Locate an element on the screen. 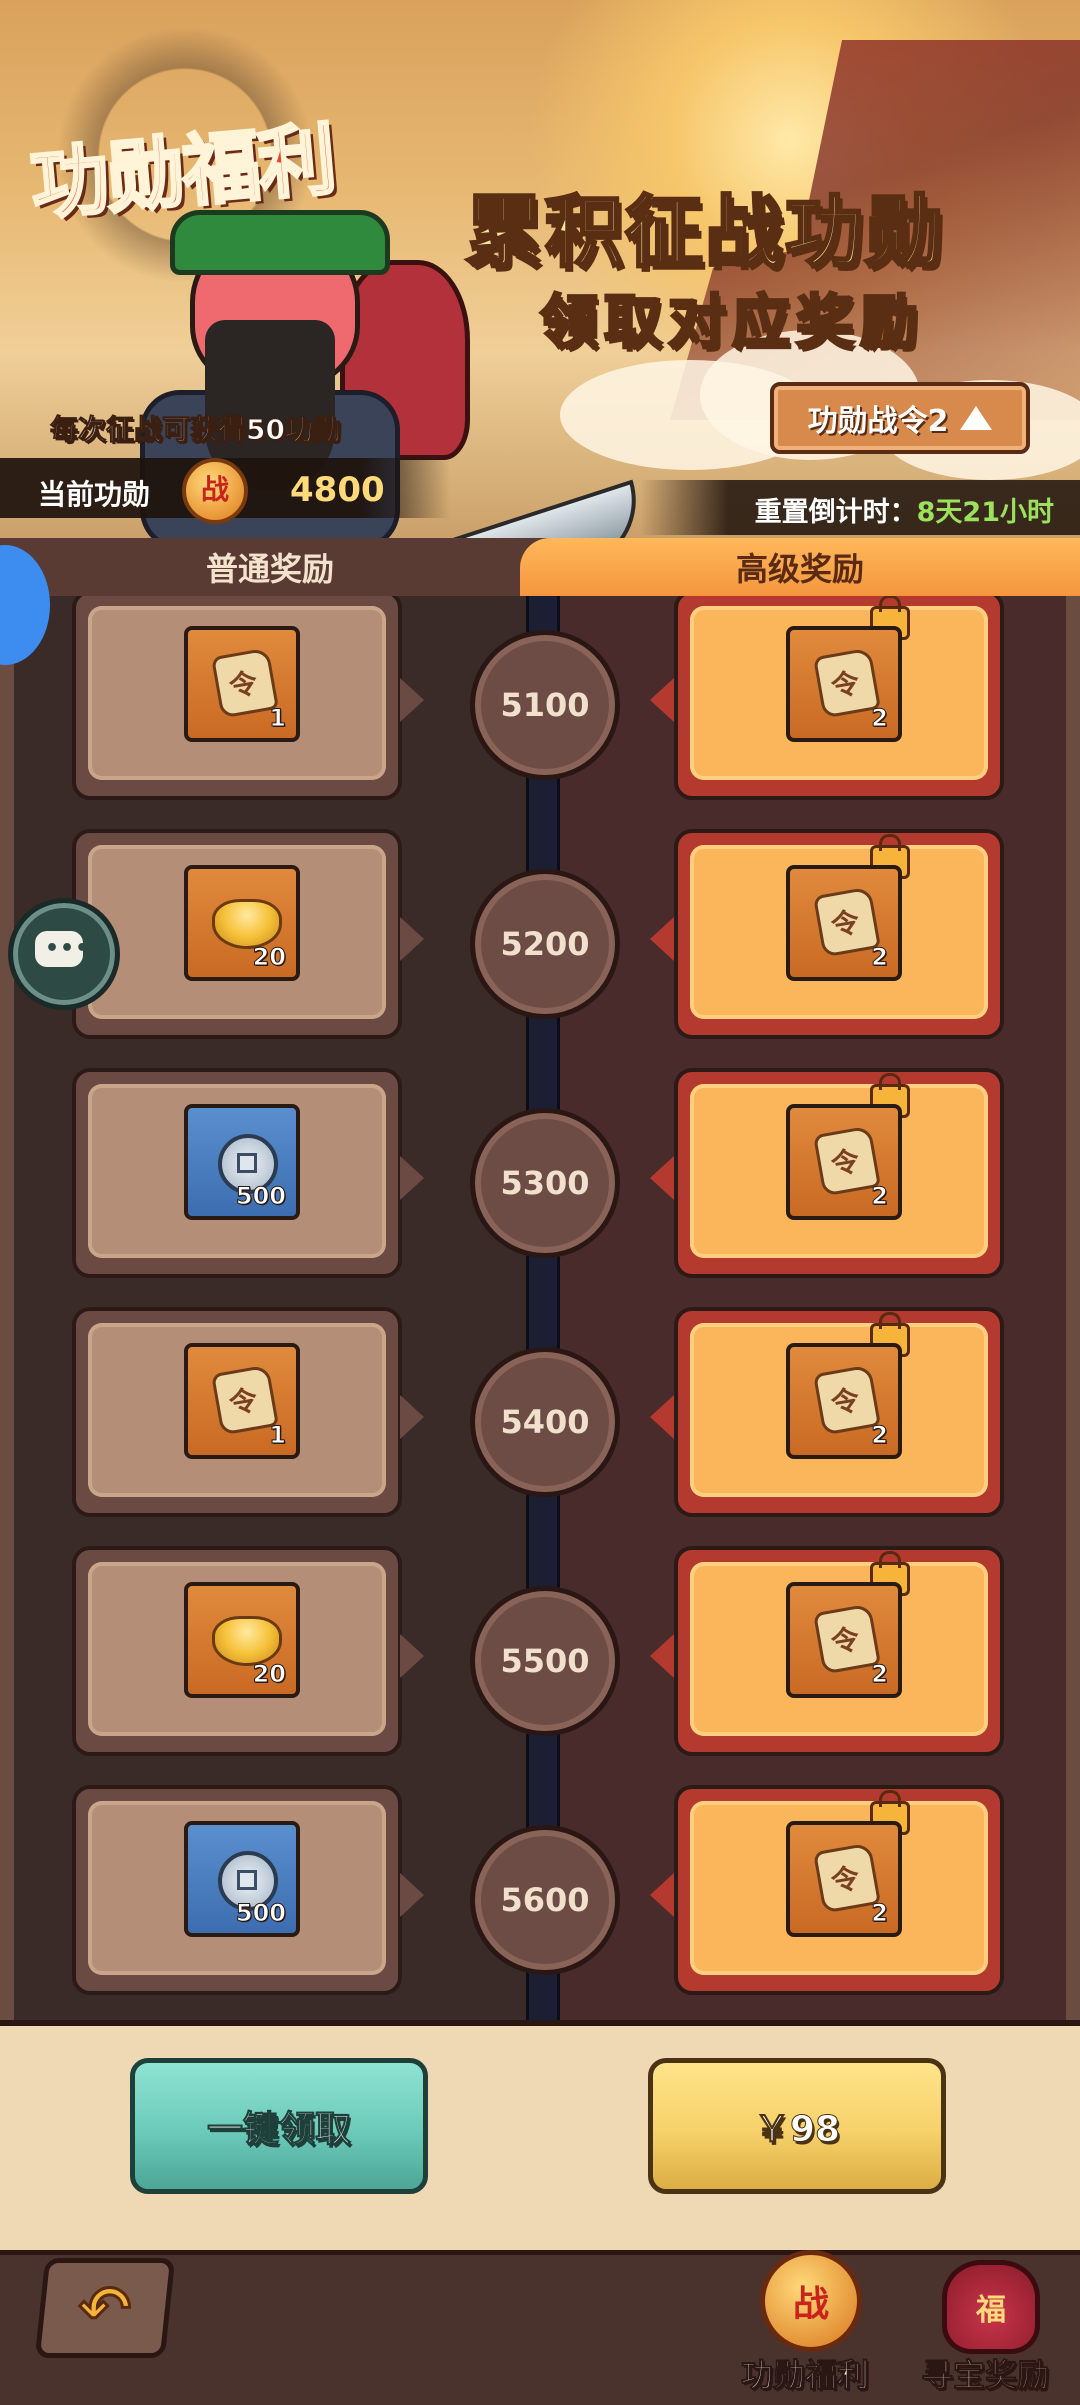  reward-row: 1 5100 2 is located at coordinates (540, 700).